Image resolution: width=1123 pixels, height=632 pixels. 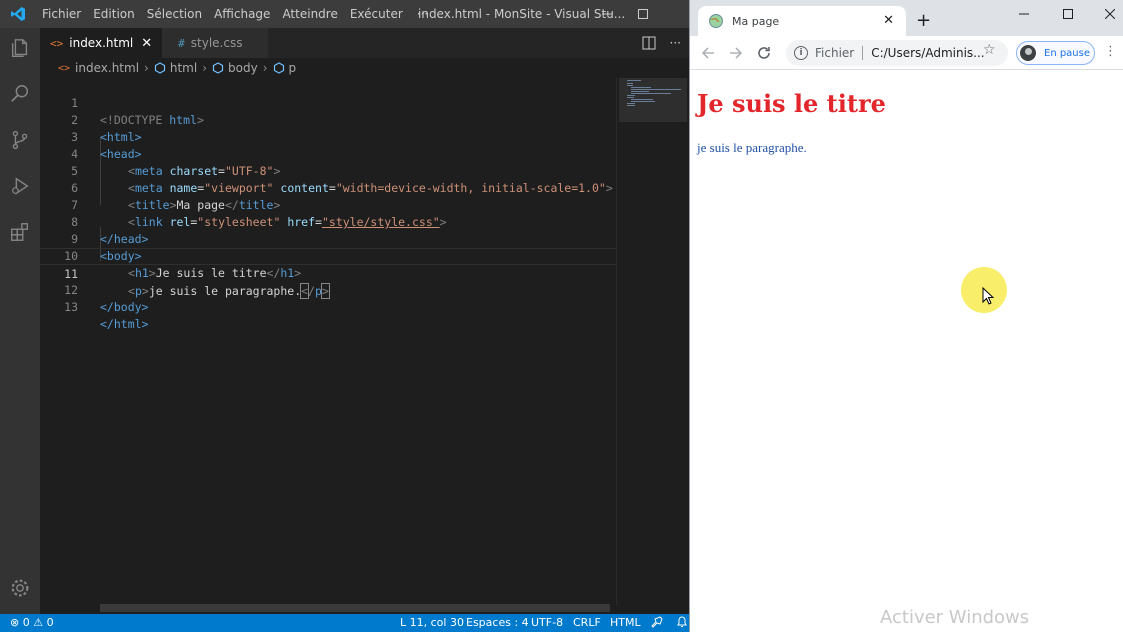 I want to click on menu-atteindre: Atteindre, so click(x=309, y=14).